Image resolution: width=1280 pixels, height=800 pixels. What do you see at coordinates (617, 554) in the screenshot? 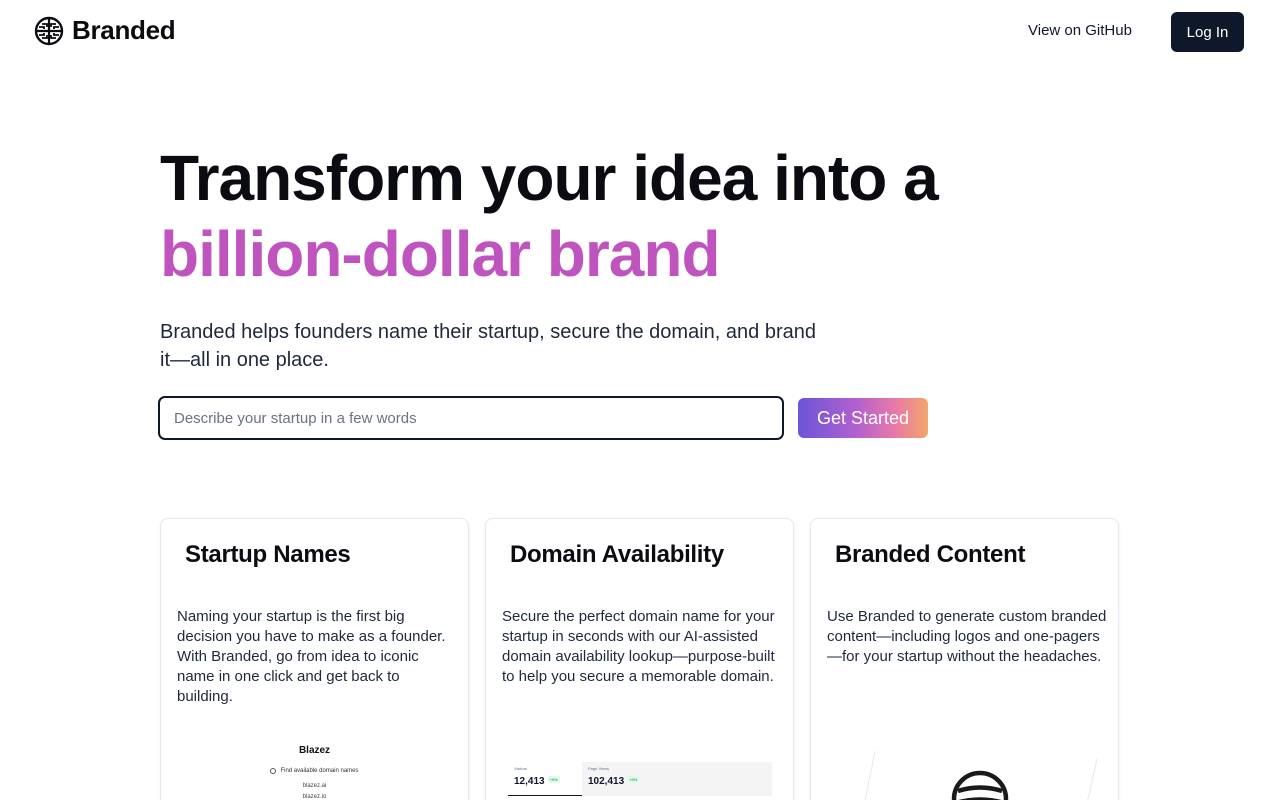
I see `card-title: Domain Availability` at bounding box center [617, 554].